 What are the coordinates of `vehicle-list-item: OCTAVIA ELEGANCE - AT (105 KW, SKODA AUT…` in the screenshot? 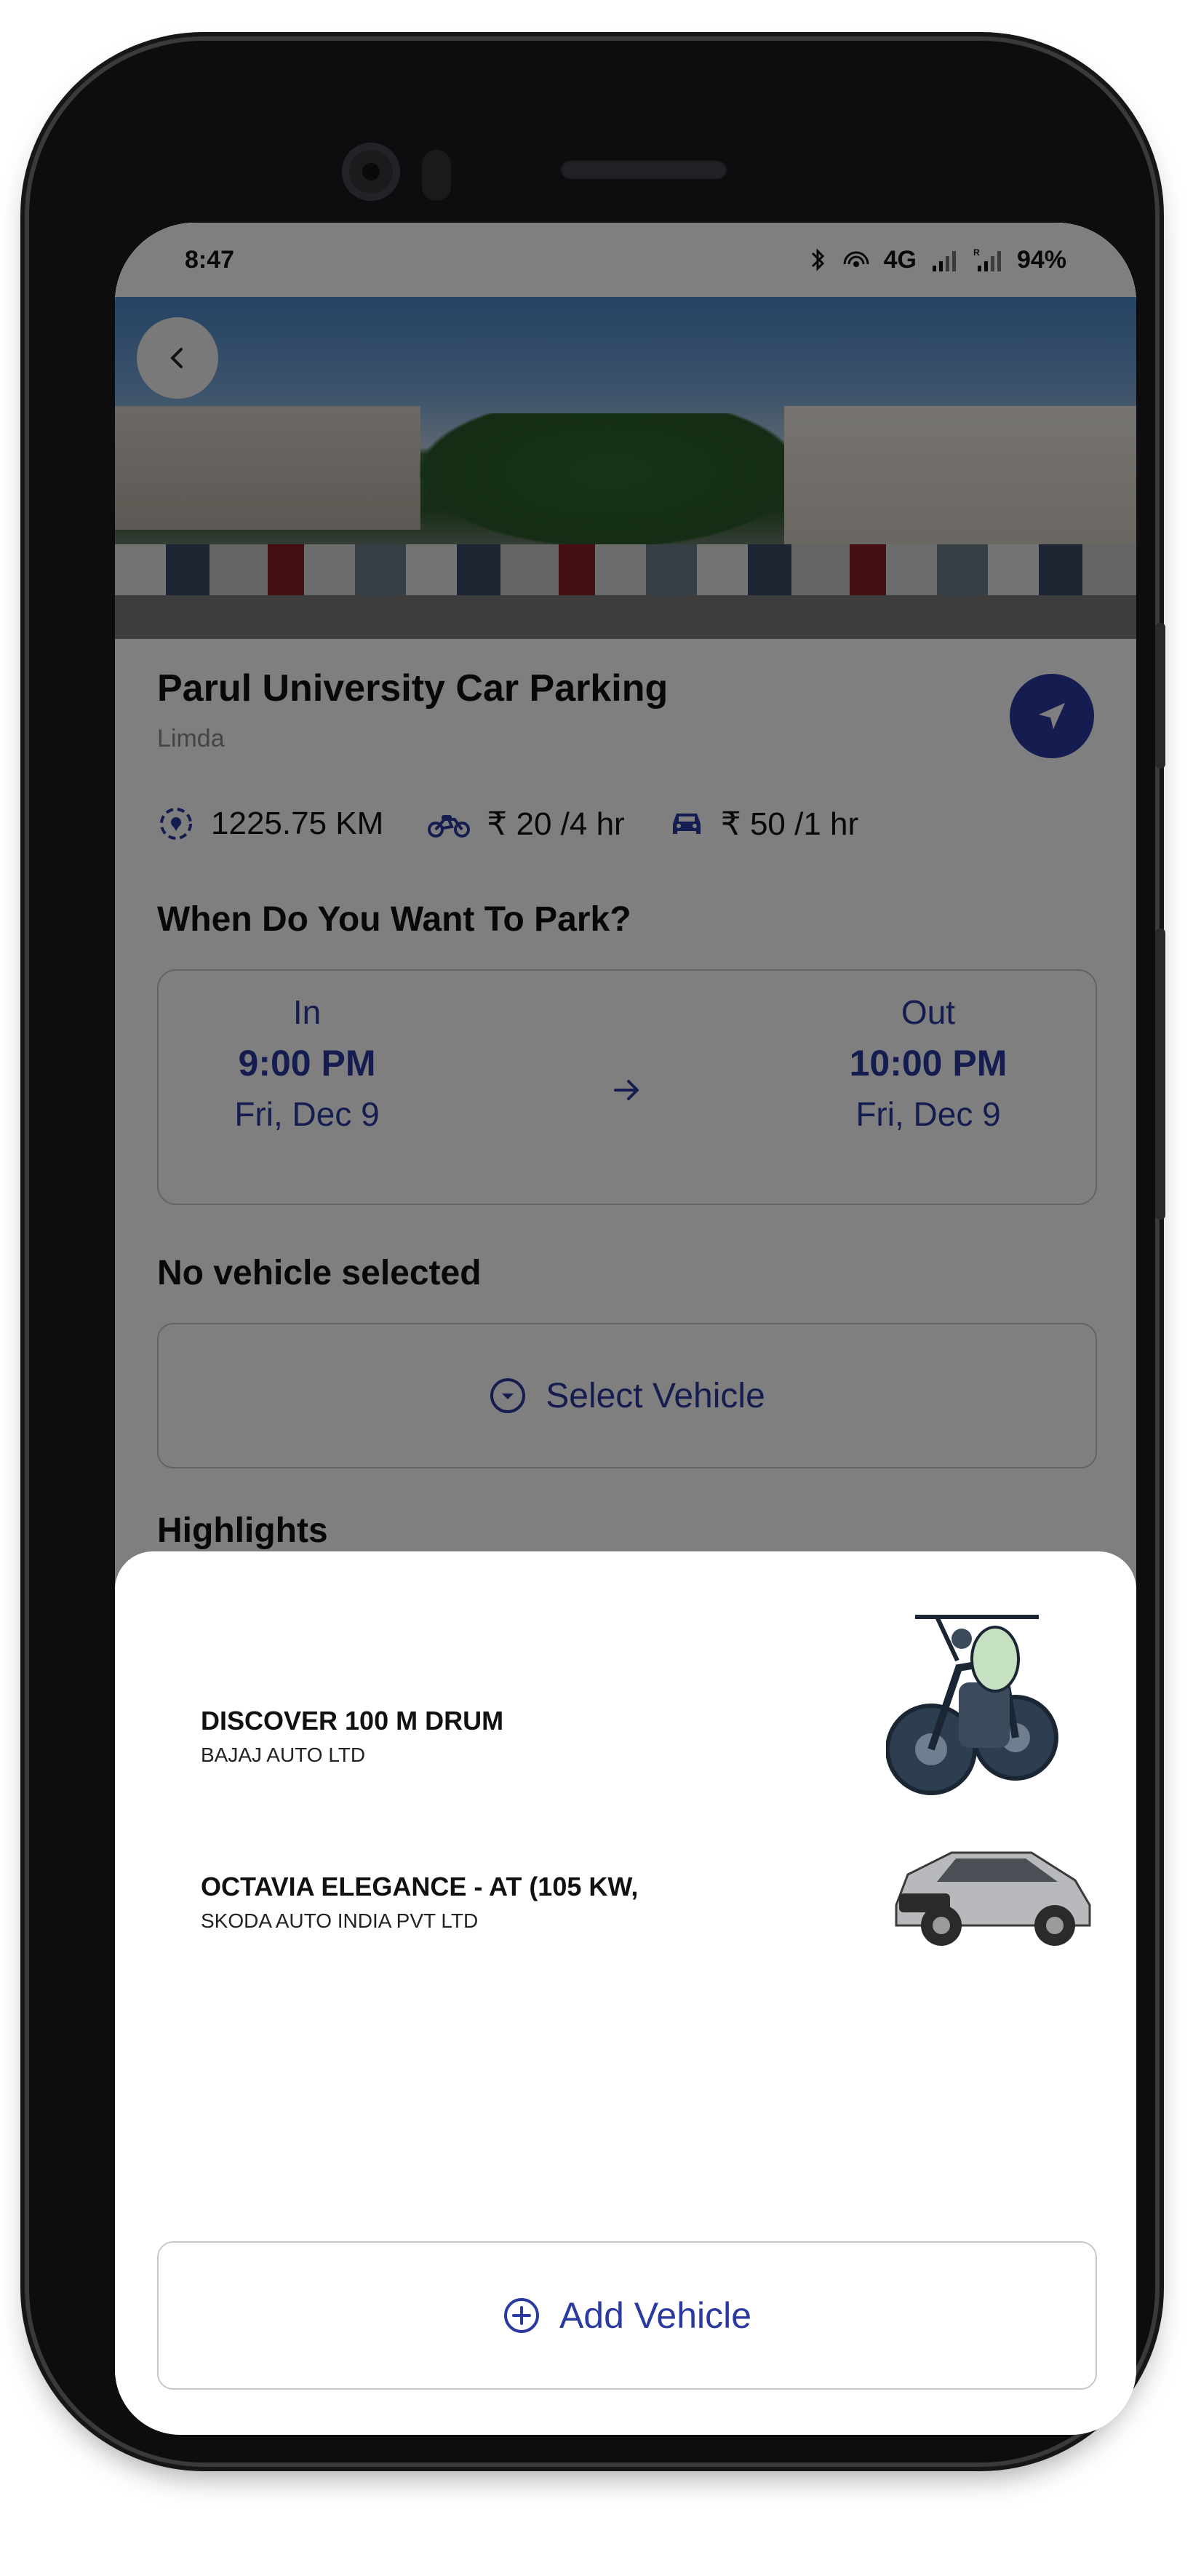 It's located at (625, 1889).